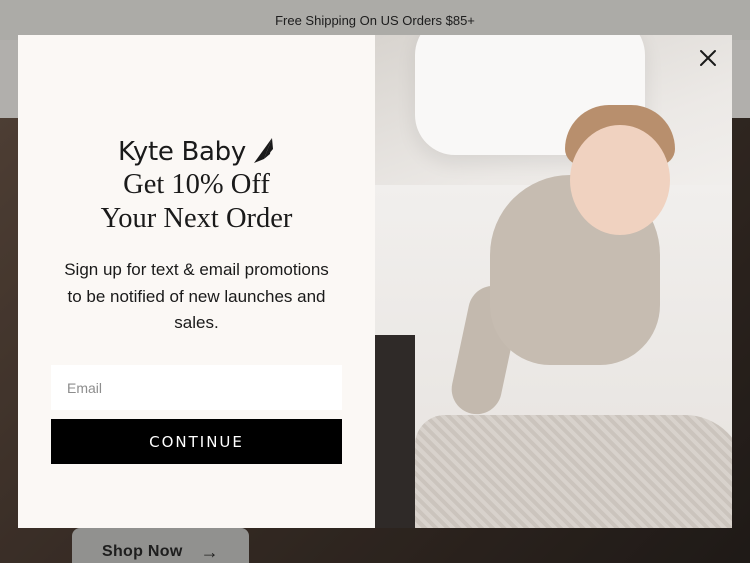 This screenshot has width=750, height=563. I want to click on email-input, so click(196, 387).